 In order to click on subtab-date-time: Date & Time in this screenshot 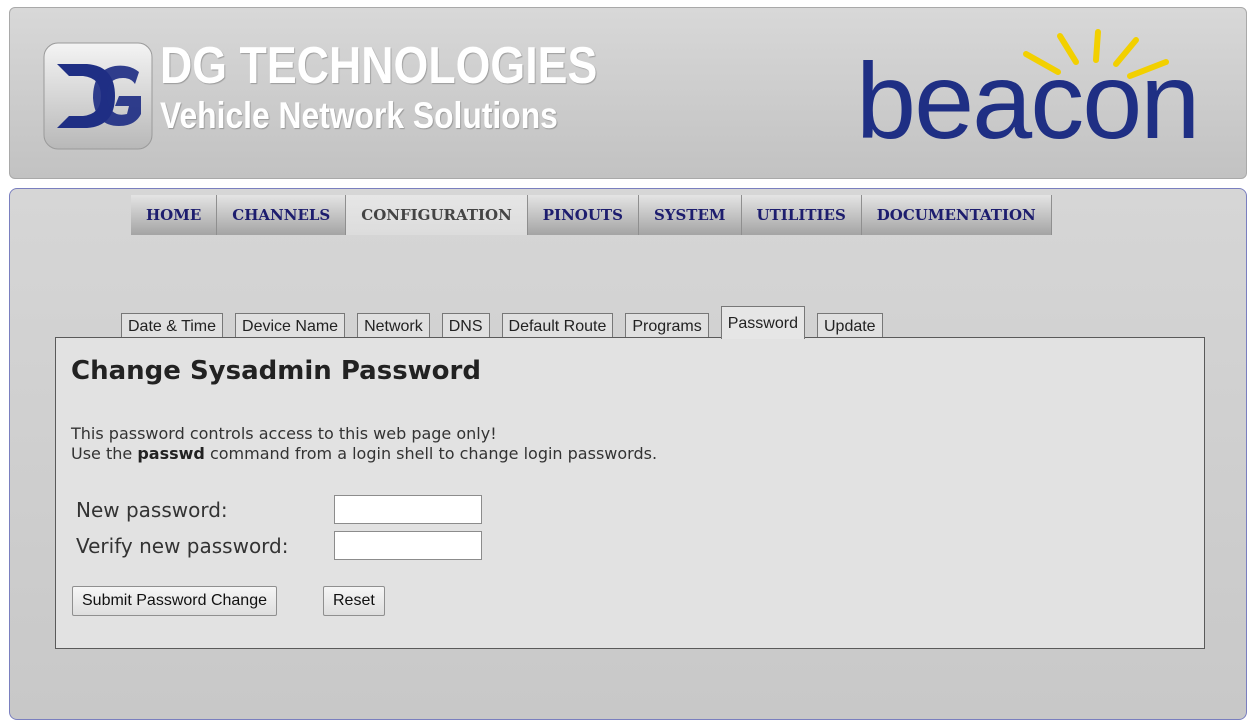, I will do `click(172, 326)`.